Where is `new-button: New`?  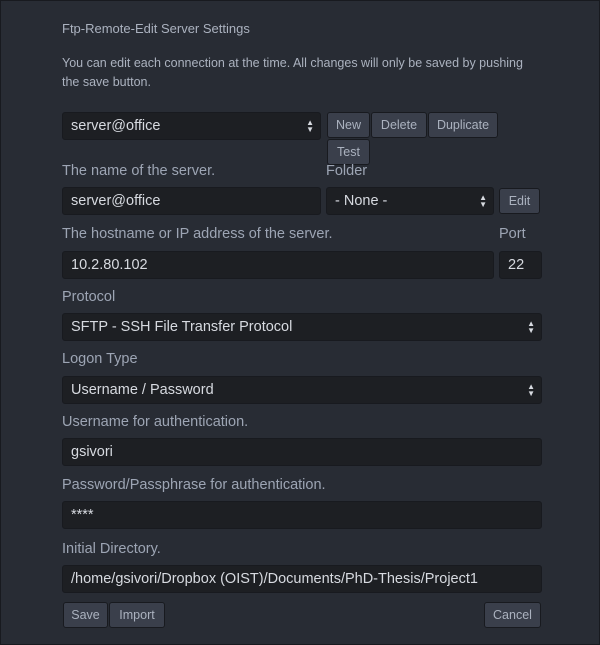
new-button: New is located at coordinates (348, 125).